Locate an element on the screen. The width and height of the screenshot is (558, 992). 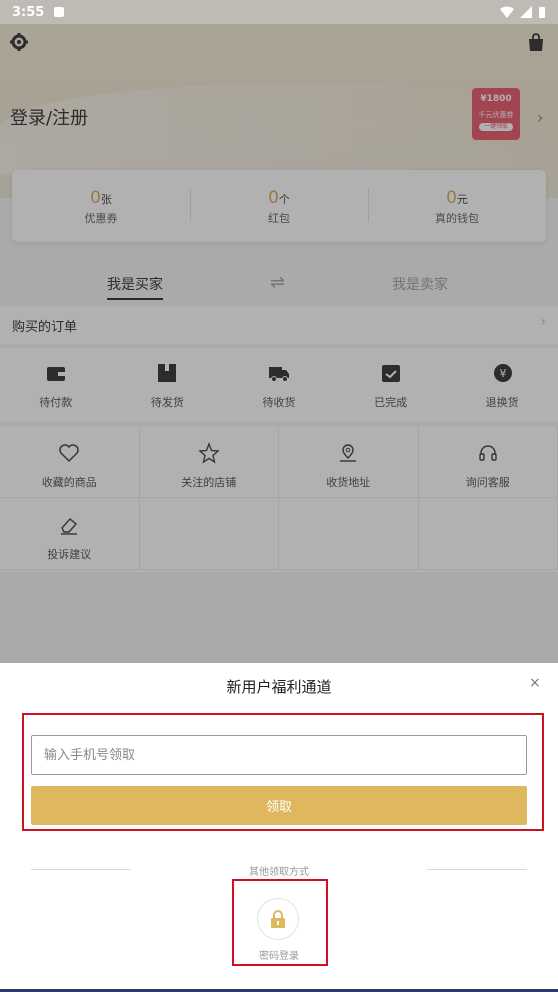
signal-icon is located at coordinates (526, 12).